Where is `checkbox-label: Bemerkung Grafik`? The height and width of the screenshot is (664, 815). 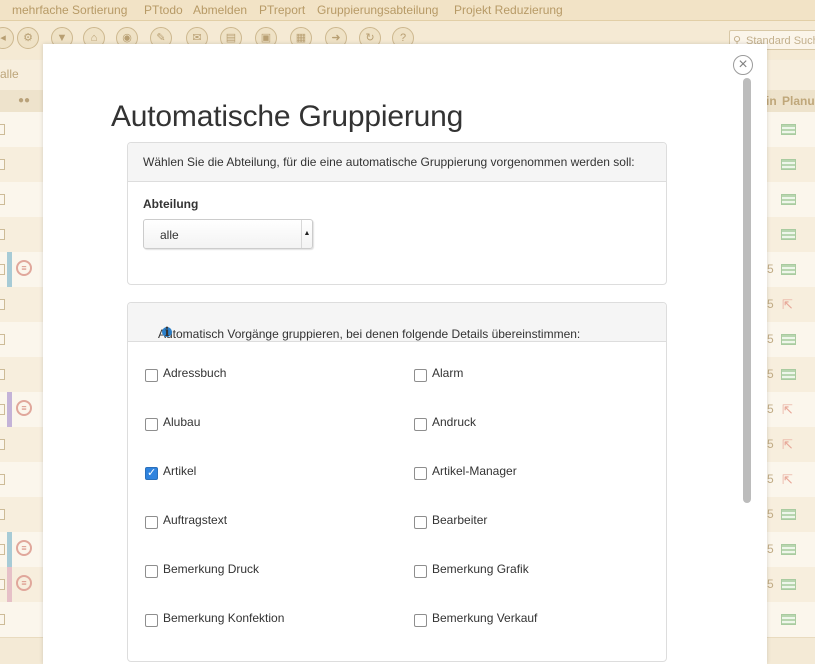 checkbox-label: Bemerkung Grafik is located at coordinates (480, 569).